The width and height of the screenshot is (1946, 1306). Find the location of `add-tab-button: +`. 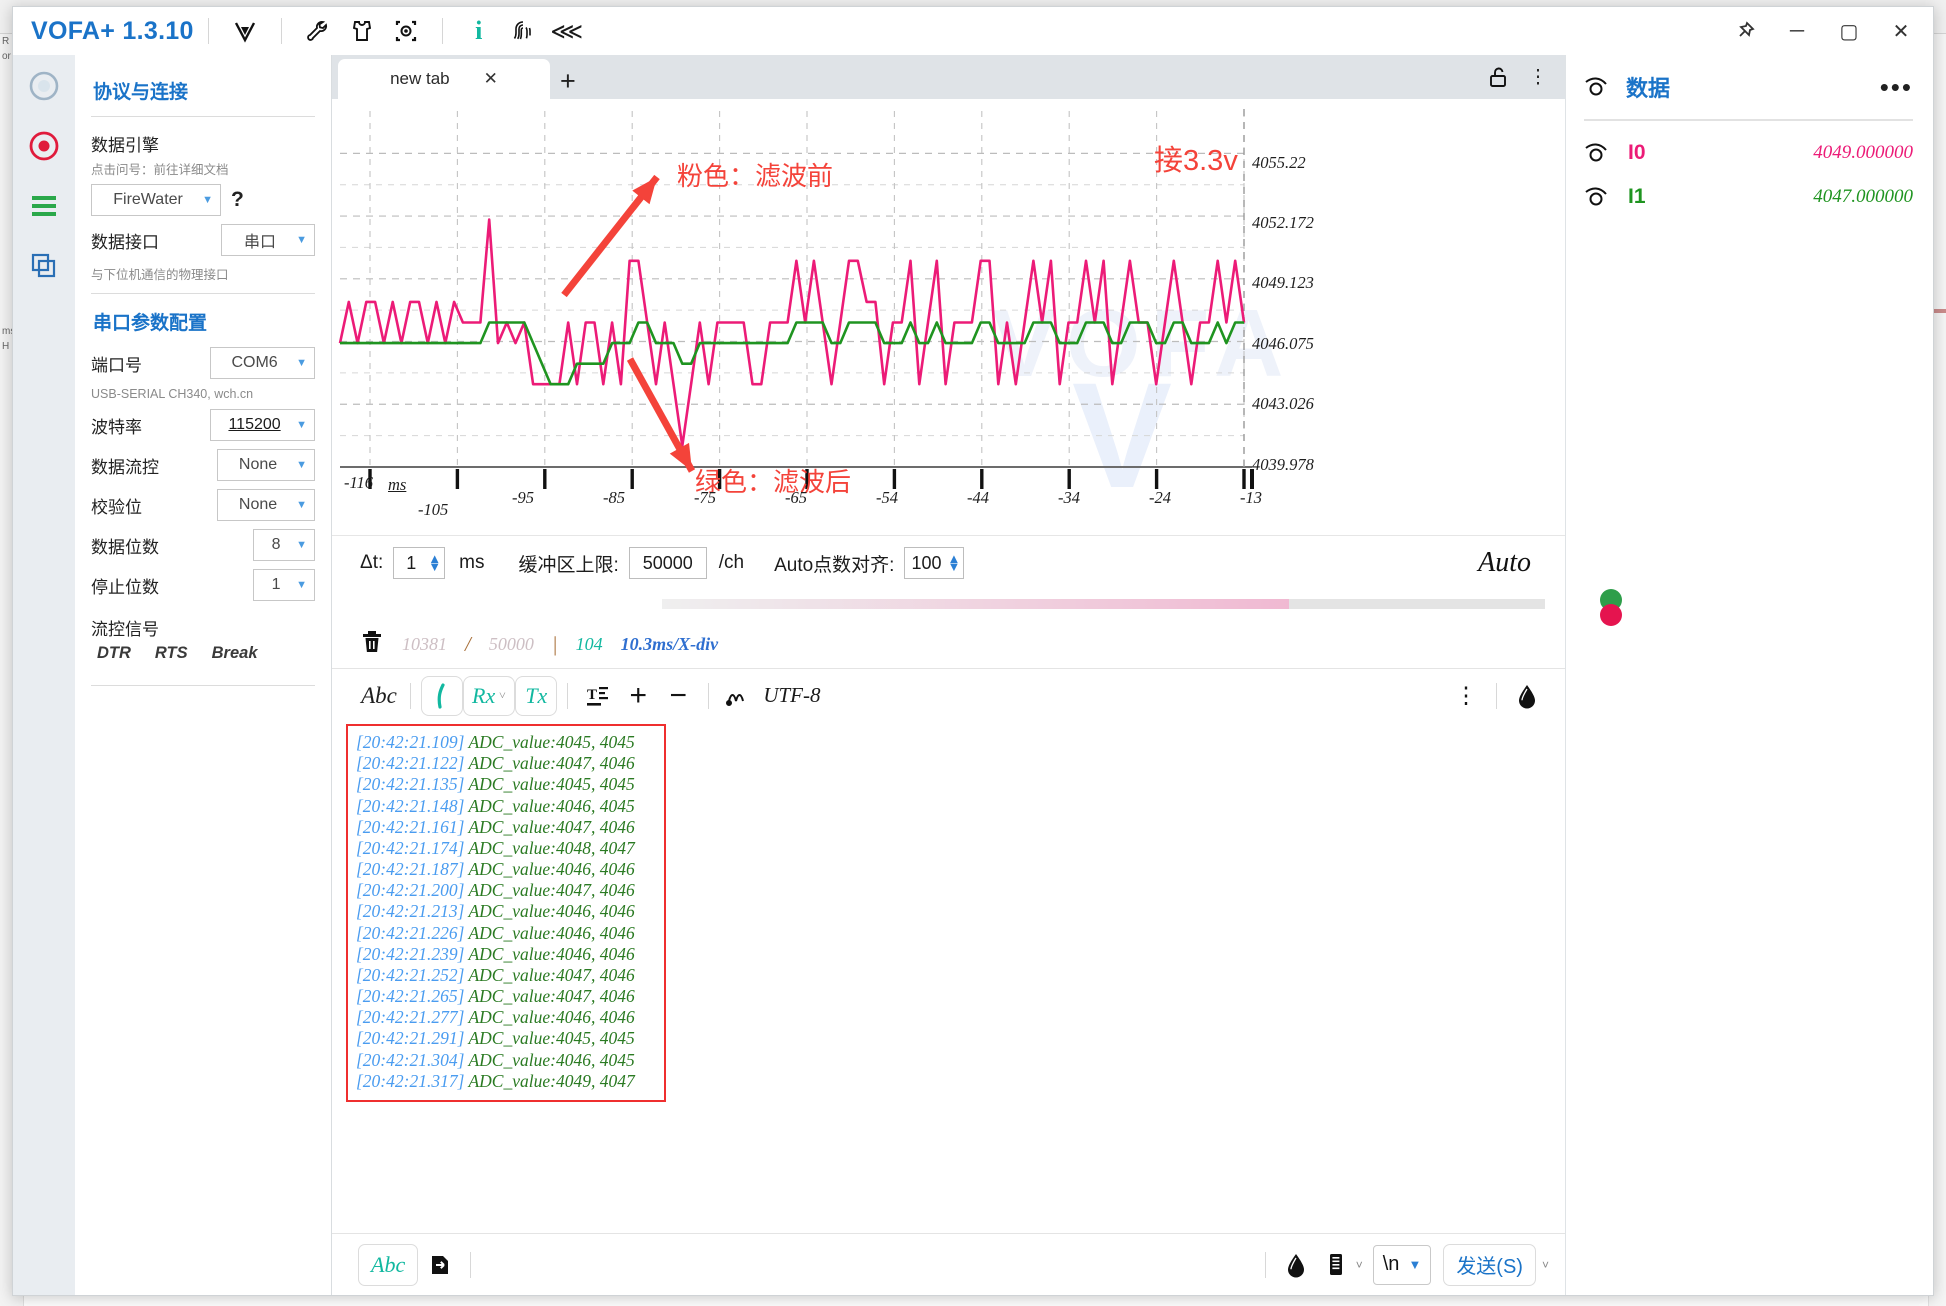

add-tab-button: + is located at coordinates (569, 83).